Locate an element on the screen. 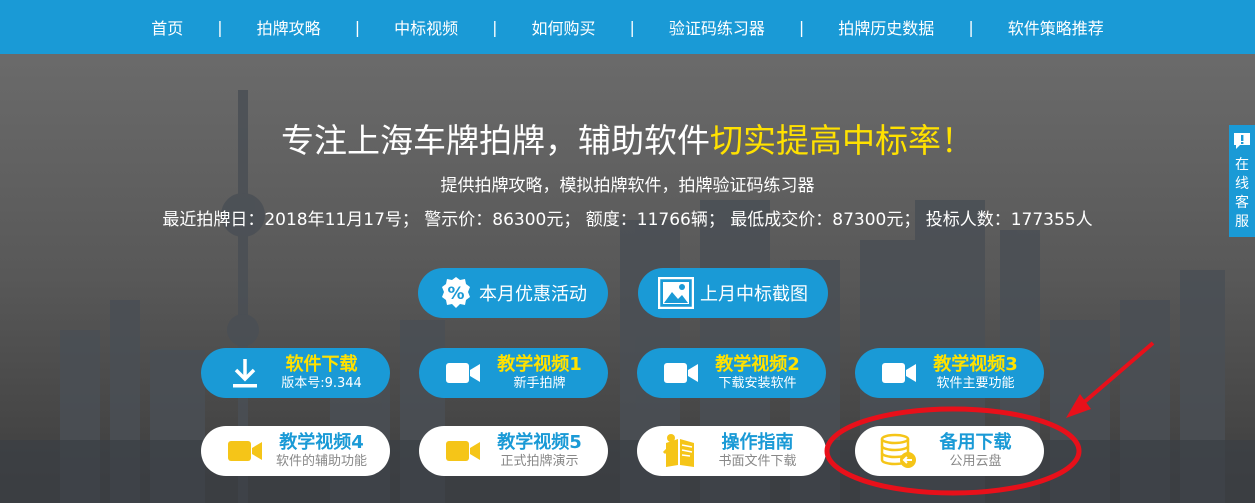  hero-title: 专注上海车牌拍牌，辅助软件切实提高中标率！ is located at coordinates (627, 138).